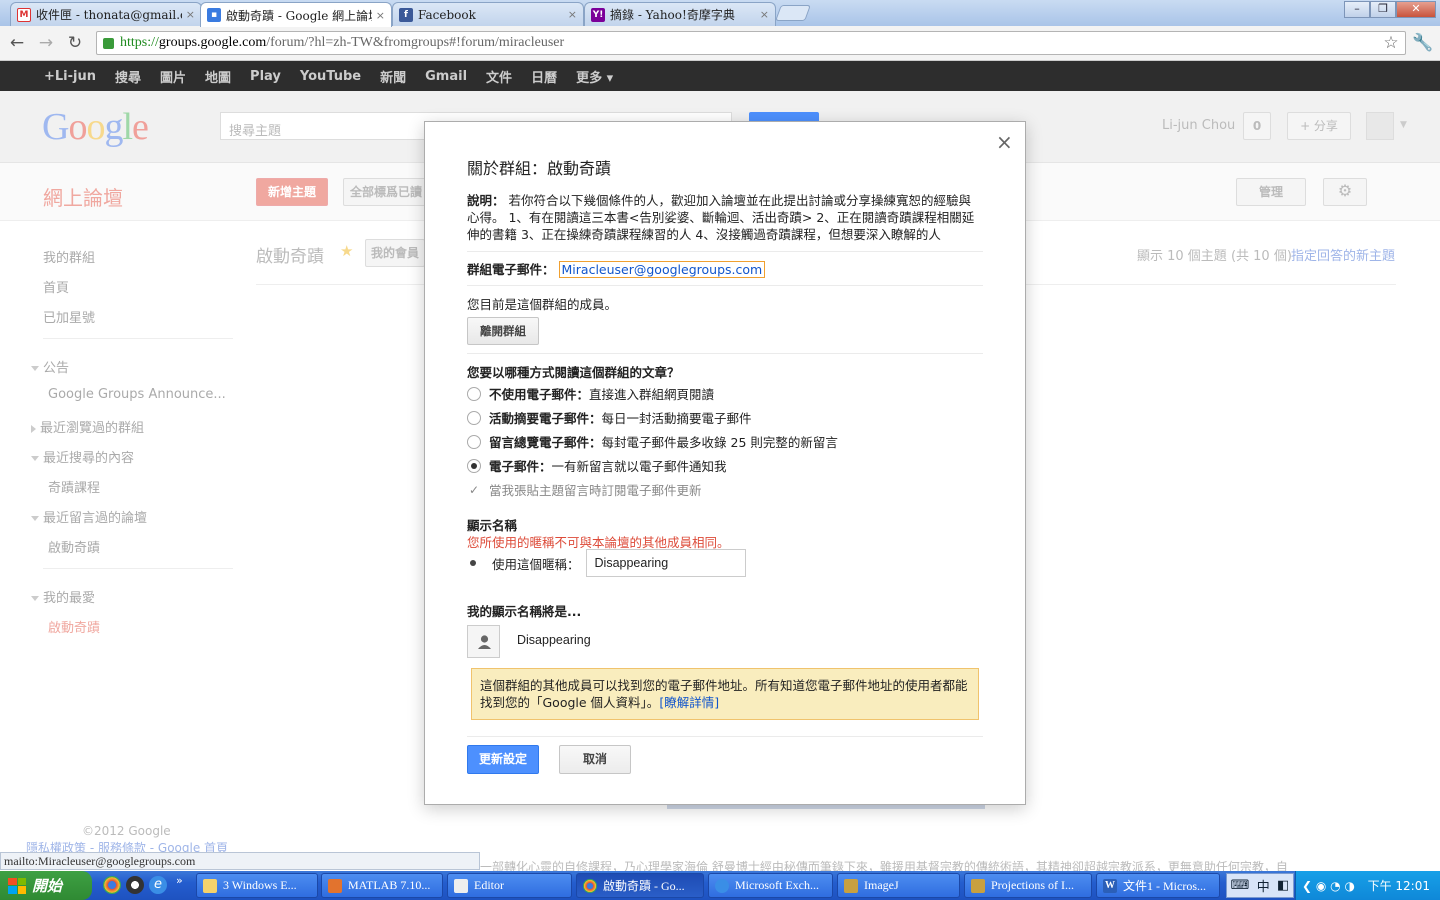 The image size is (1440, 900). I want to click on start-button: 開始, so click(46, 885).